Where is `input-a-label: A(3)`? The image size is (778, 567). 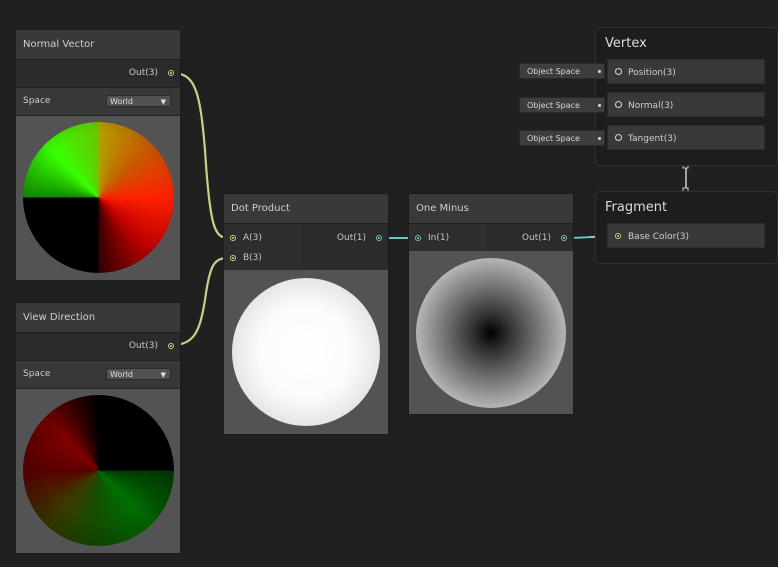
input-a-label: A(3) is located at coordinates (252, 238).